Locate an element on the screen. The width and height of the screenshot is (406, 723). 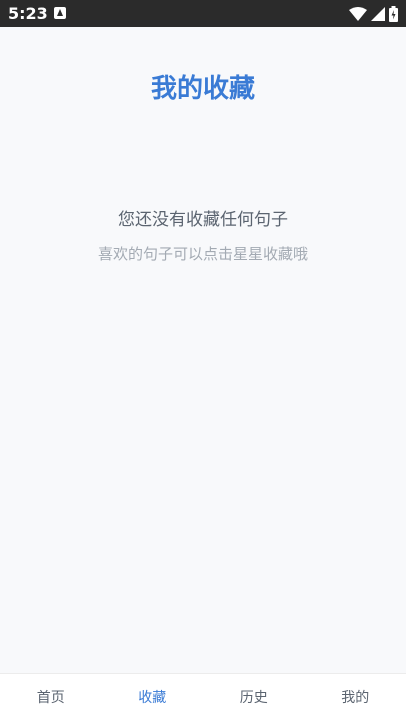
battery-icon is located at coordinates (393, 13).